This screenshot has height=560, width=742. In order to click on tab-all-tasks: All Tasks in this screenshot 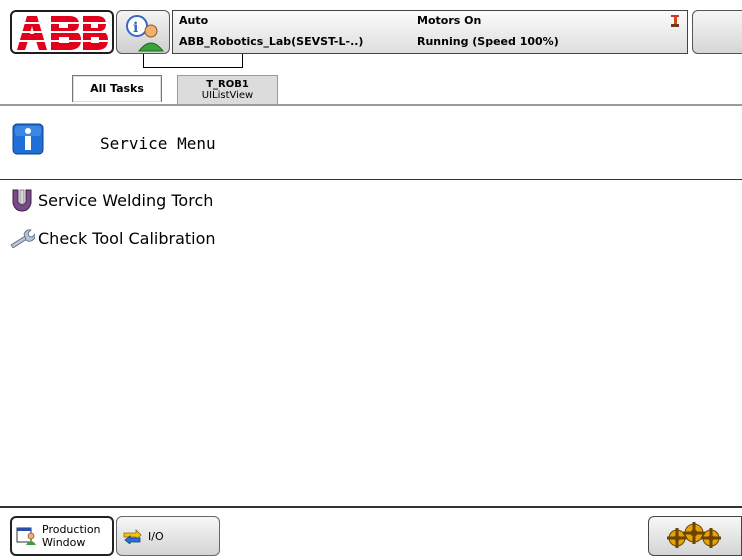, I will do `click(117, 88)`.